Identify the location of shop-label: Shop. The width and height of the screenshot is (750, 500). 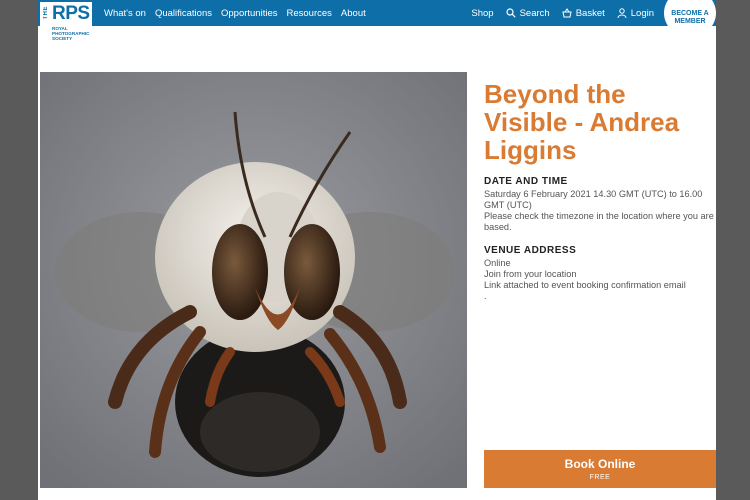
(482, 13).